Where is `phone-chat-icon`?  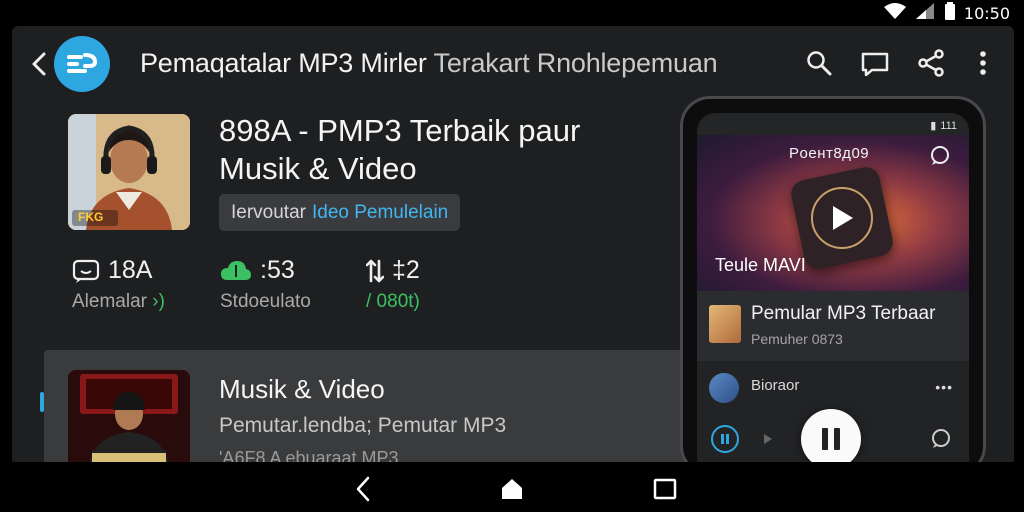 phone-chat-icon is located at coordinates (940, 158).